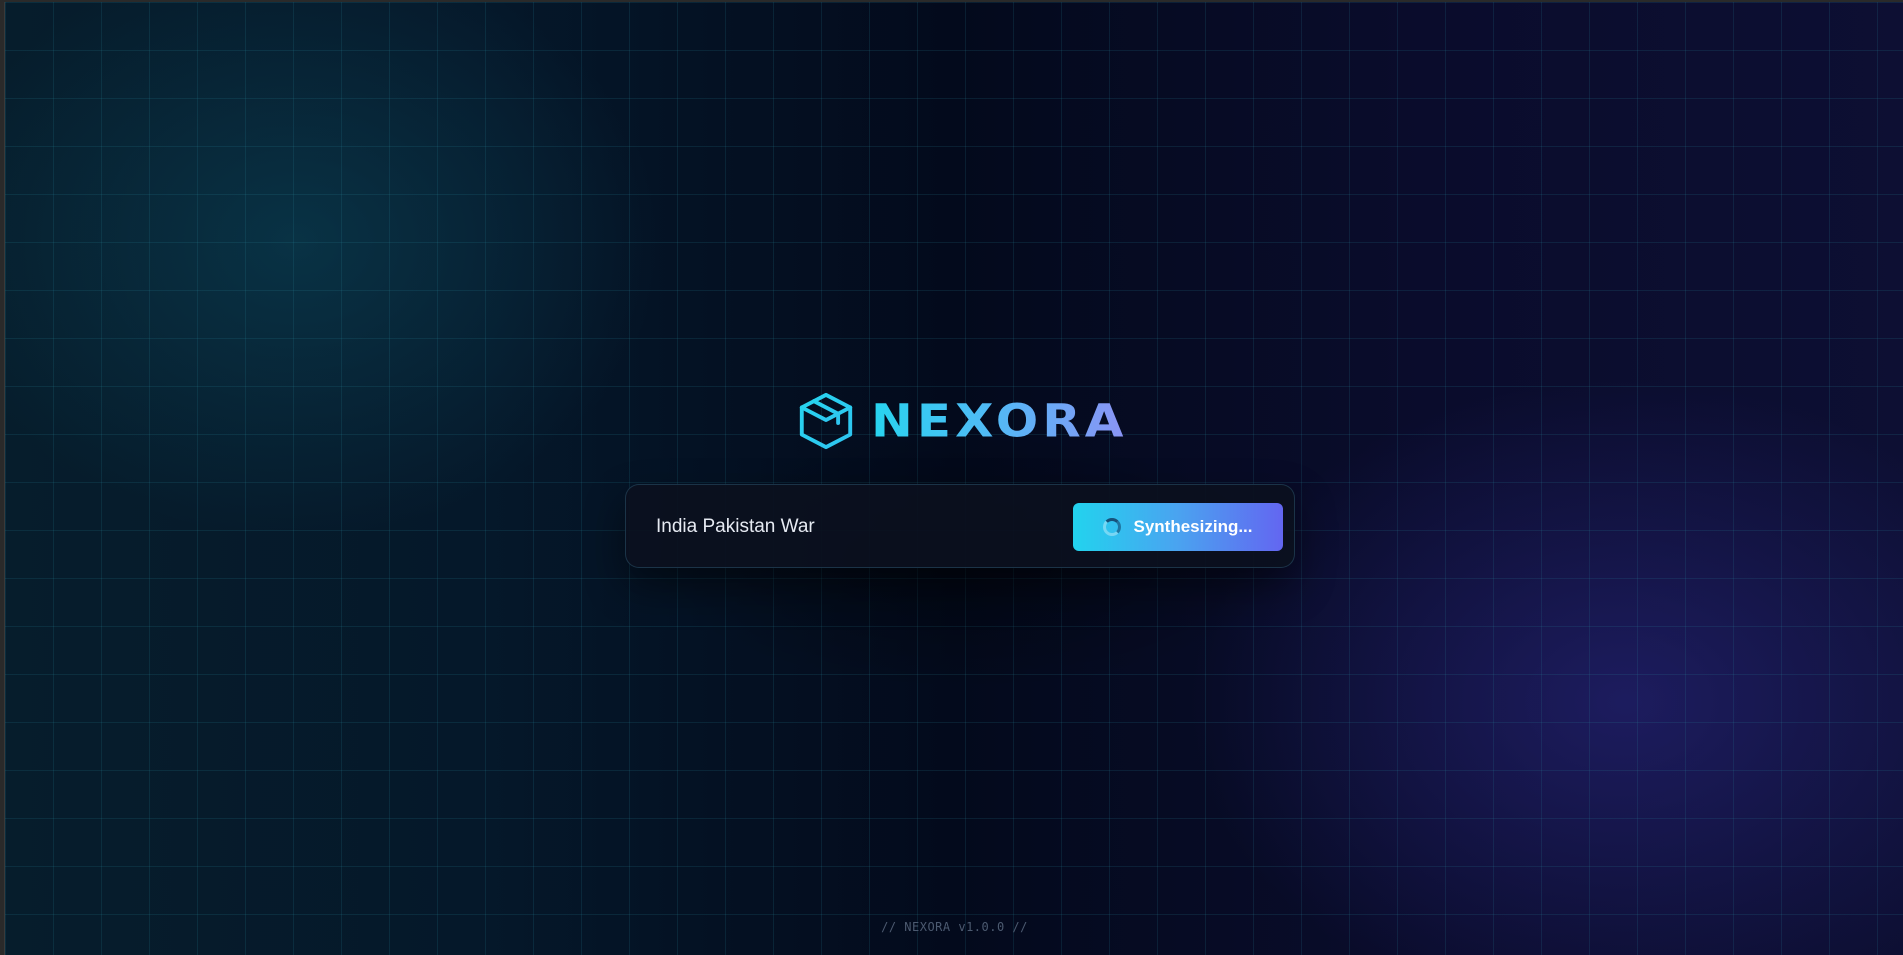 The width and height of the screenshot is (1903, 955). I want to click on brand-logo: NEXORA, so click(961, 421).